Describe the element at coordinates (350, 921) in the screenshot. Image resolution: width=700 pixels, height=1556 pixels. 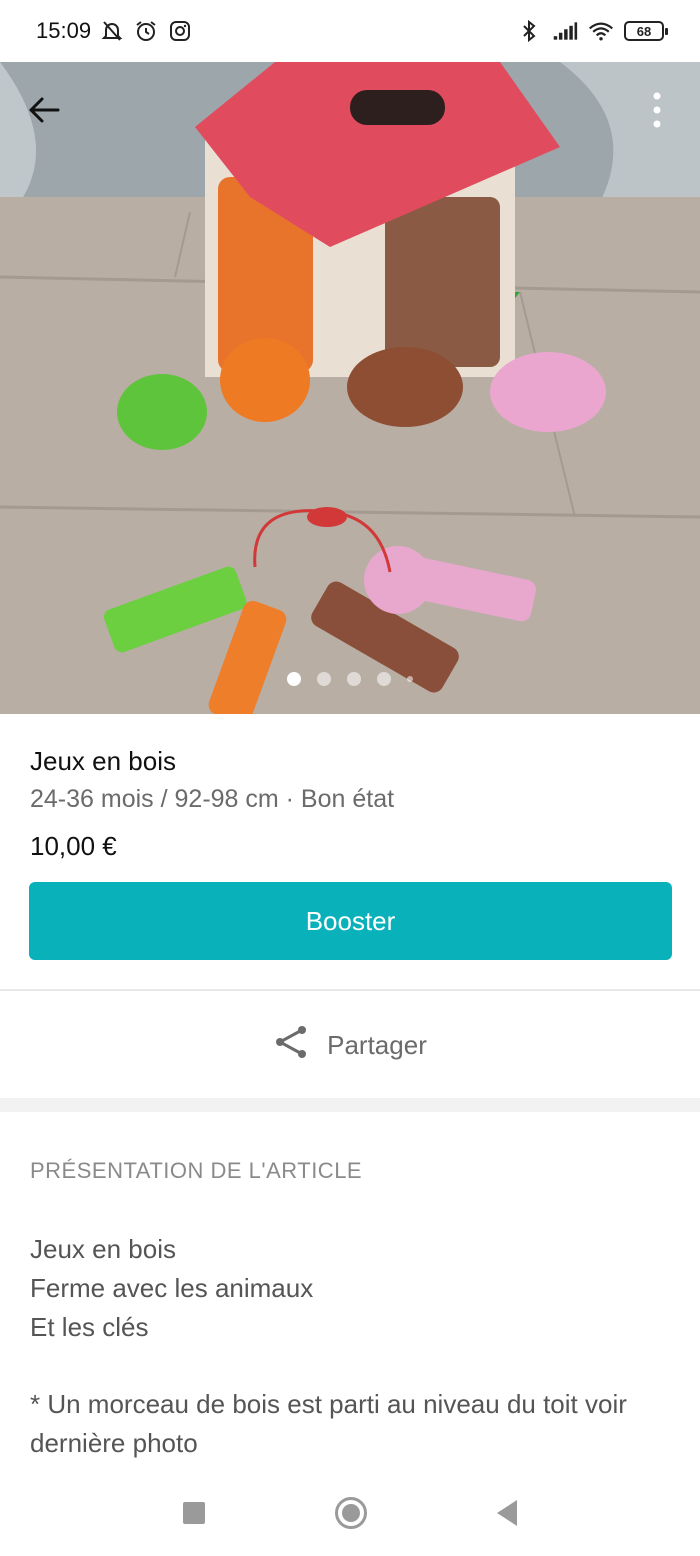
I see `booster-button: Booster` at that location.